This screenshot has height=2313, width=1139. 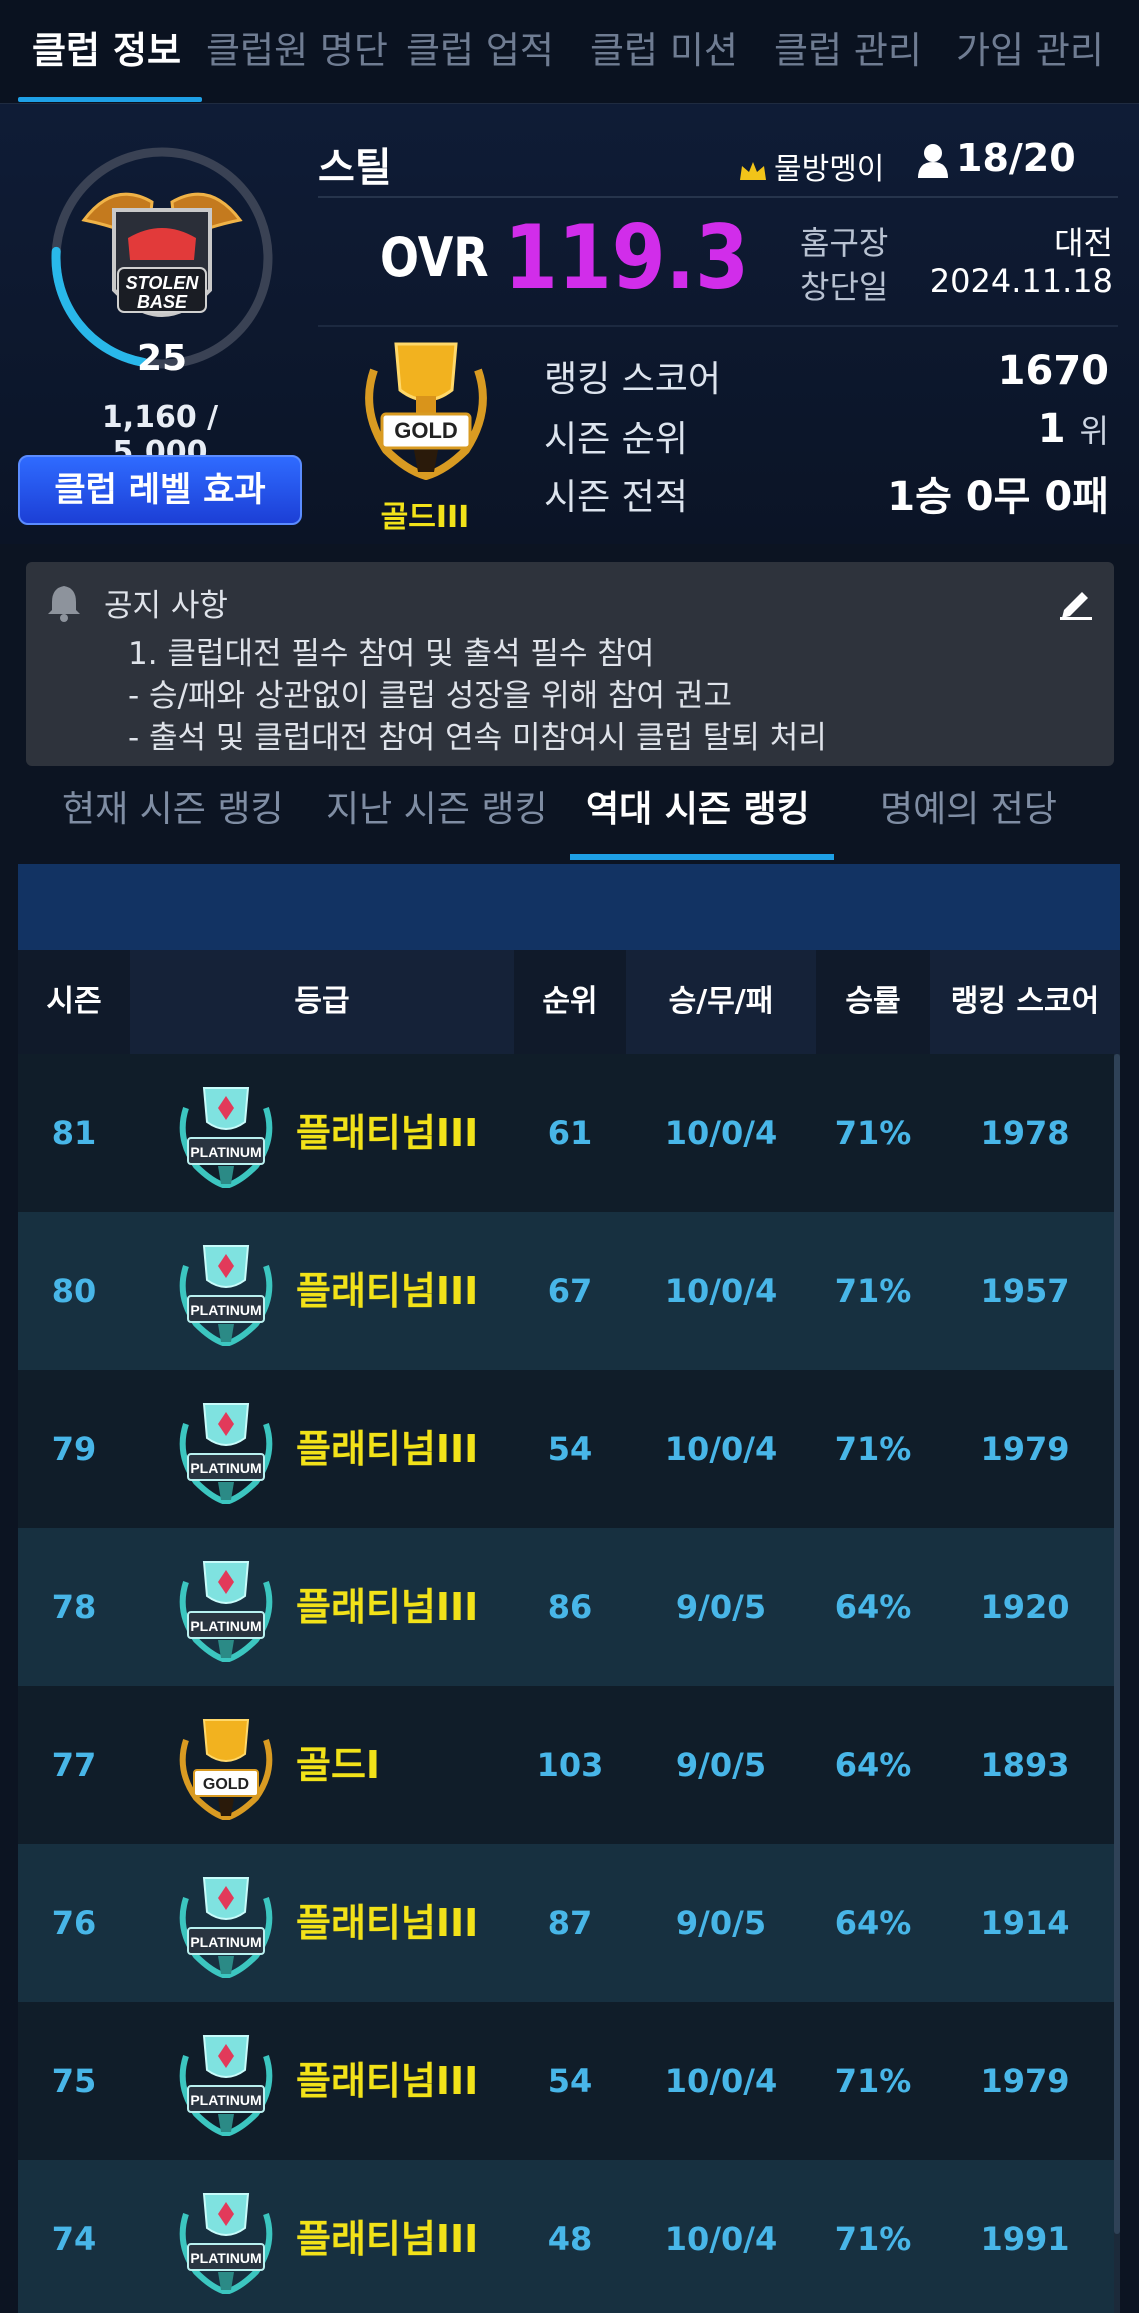 I want to click on table-row: 78 PLATINUM 플래티넘III 86 9/0/5 64% 1920, so click(x=569, y=1607).